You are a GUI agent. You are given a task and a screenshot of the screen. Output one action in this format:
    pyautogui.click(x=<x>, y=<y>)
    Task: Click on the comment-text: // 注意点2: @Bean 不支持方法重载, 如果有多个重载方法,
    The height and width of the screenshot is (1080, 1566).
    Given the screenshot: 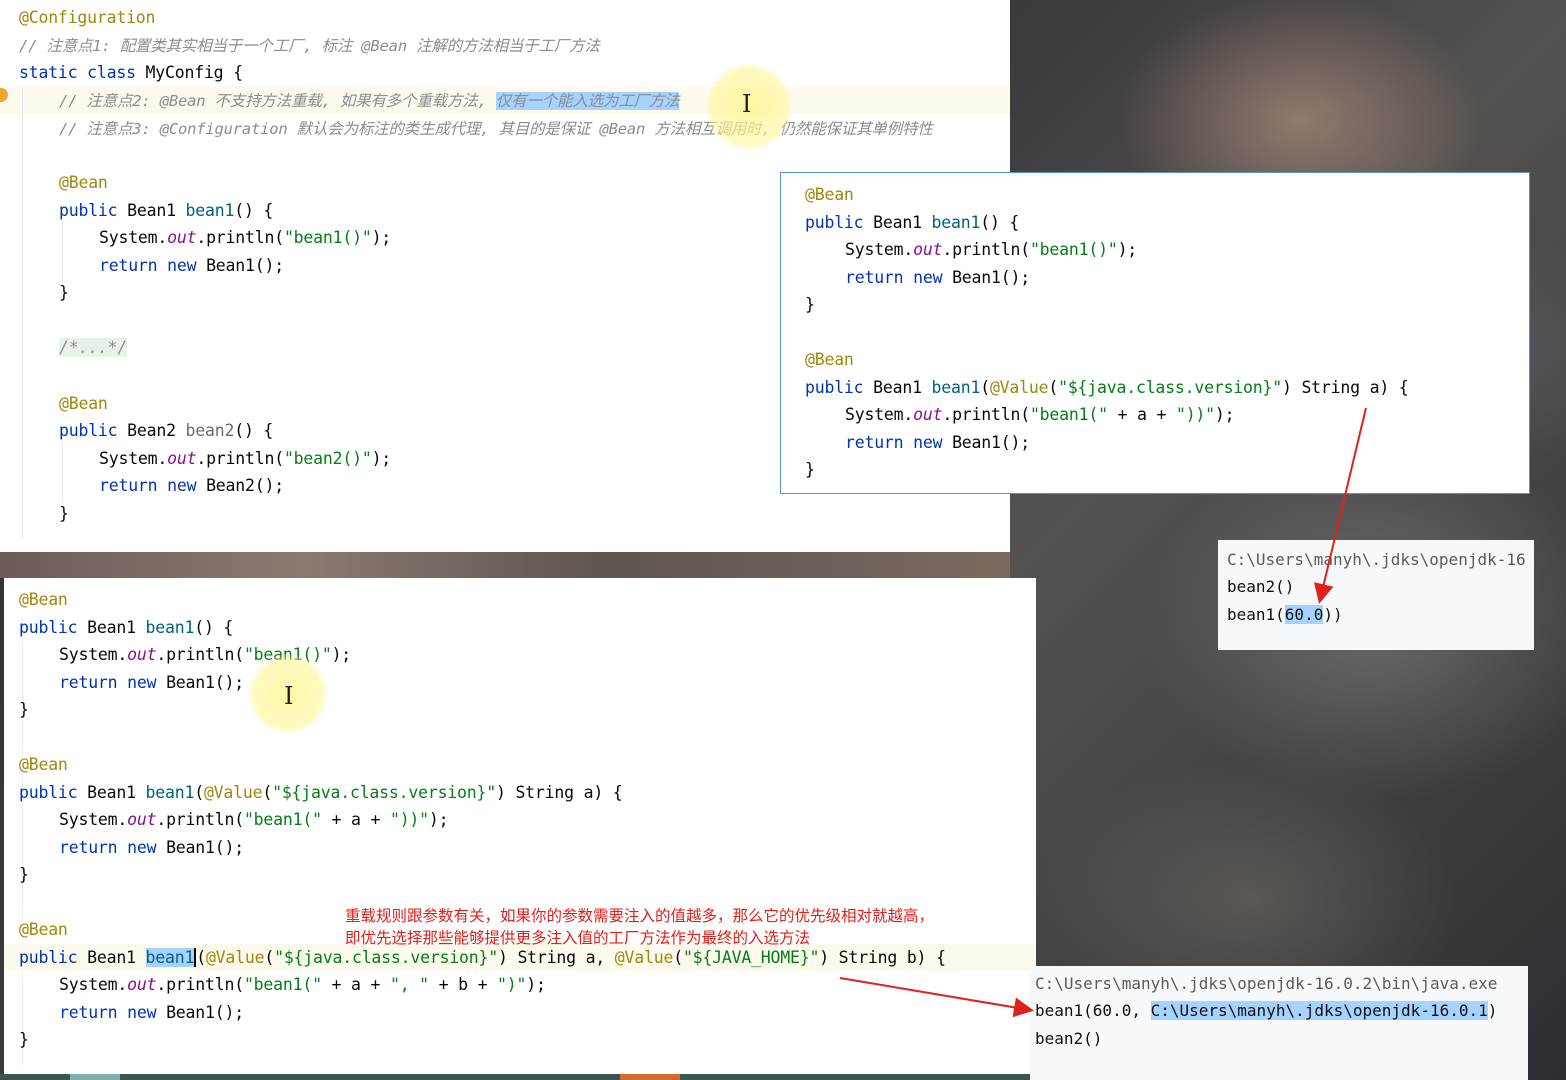 What is the action you would take?
    pyautogui.click(x=277, y=101)
    